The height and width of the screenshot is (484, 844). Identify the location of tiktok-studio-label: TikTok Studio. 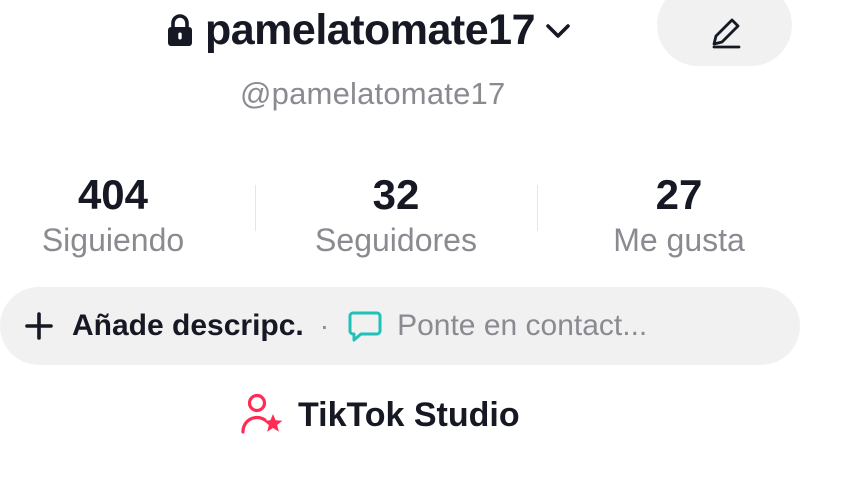
(409, 414).